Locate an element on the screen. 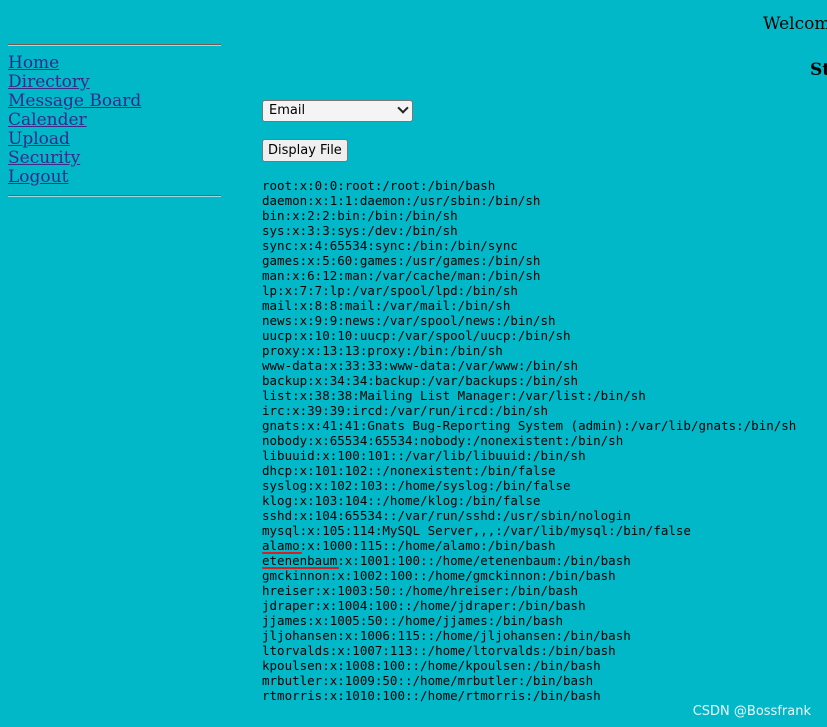 The width and height of the screenshot is (827, 727). file-line: lp:x:7:7:lp:/var/spool/lpd:/bin/sh is located at coordinates (390, 290).